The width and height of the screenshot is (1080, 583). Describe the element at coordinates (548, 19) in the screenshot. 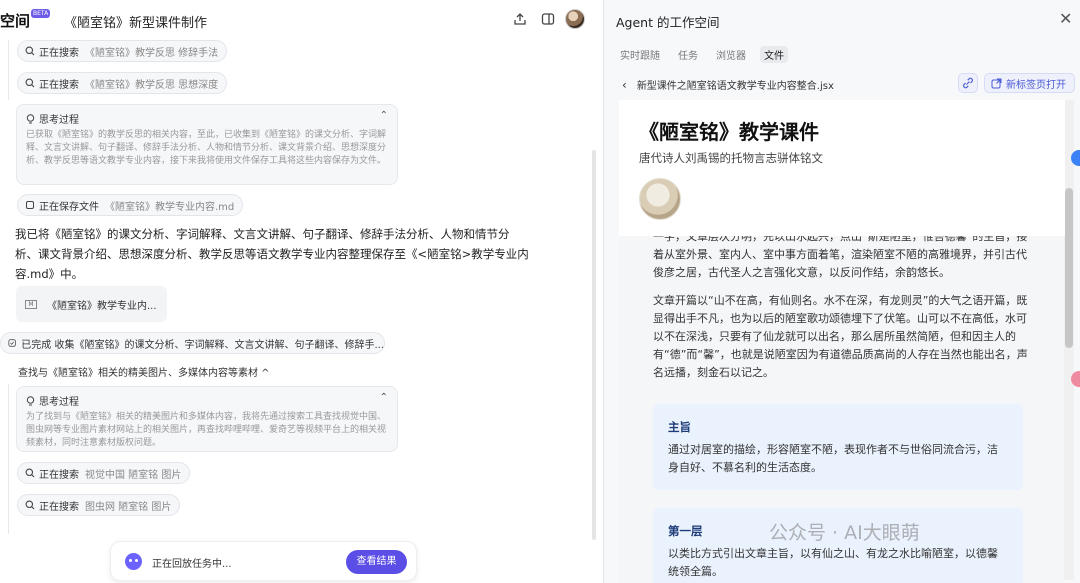

I see `layout-toggle-icon` at that location.